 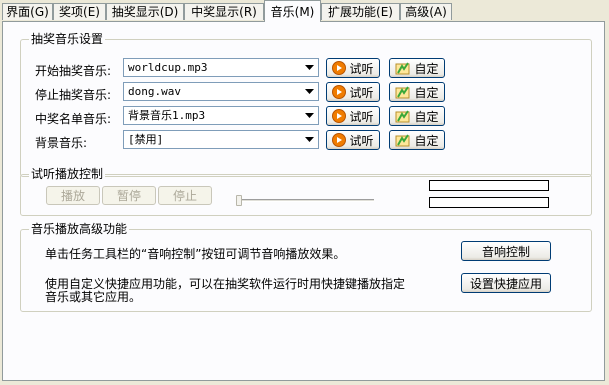 What do you see at coordinates (79, 229) in the screenshot?
I see `advanced-music-title: 音乐播放高级功能` at bounding box center [79, 229].